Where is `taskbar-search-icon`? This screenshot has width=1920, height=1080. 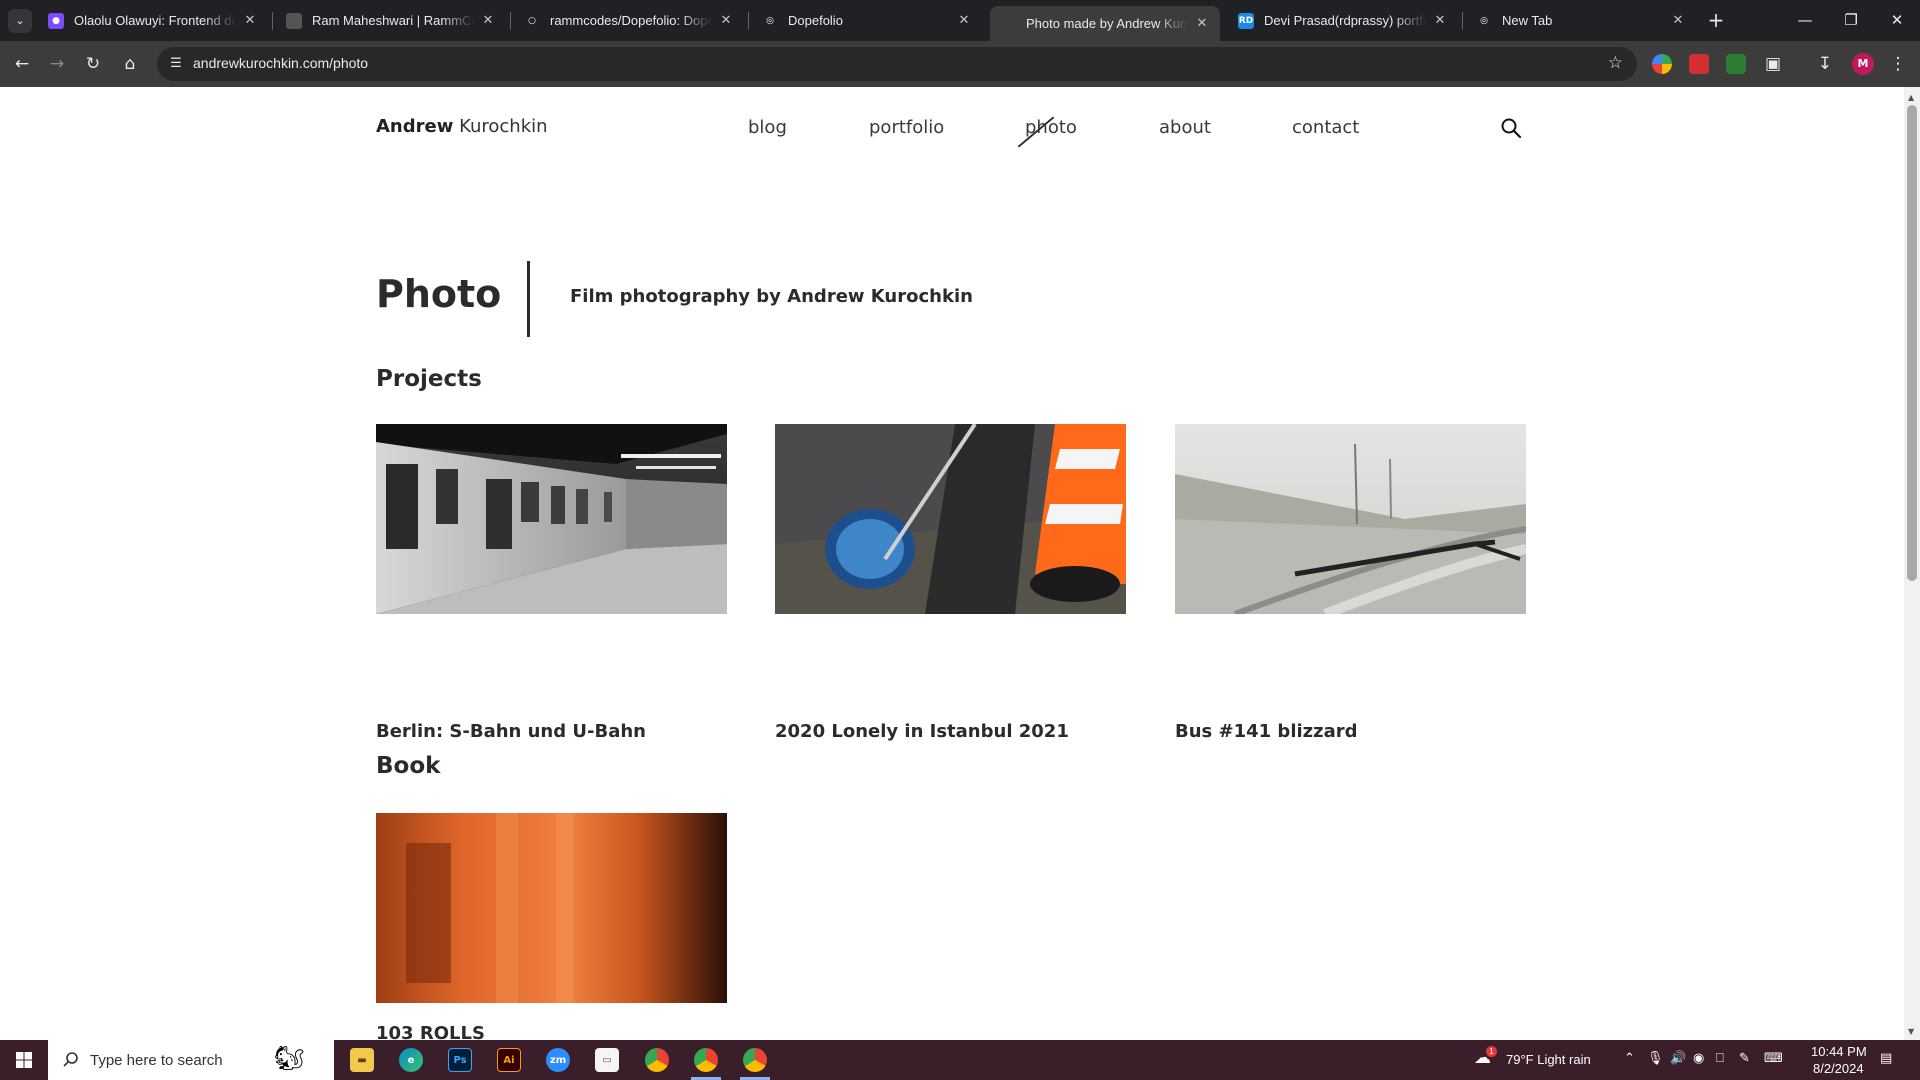
taskbar-search-icon is located at coordinates (70, 1059).